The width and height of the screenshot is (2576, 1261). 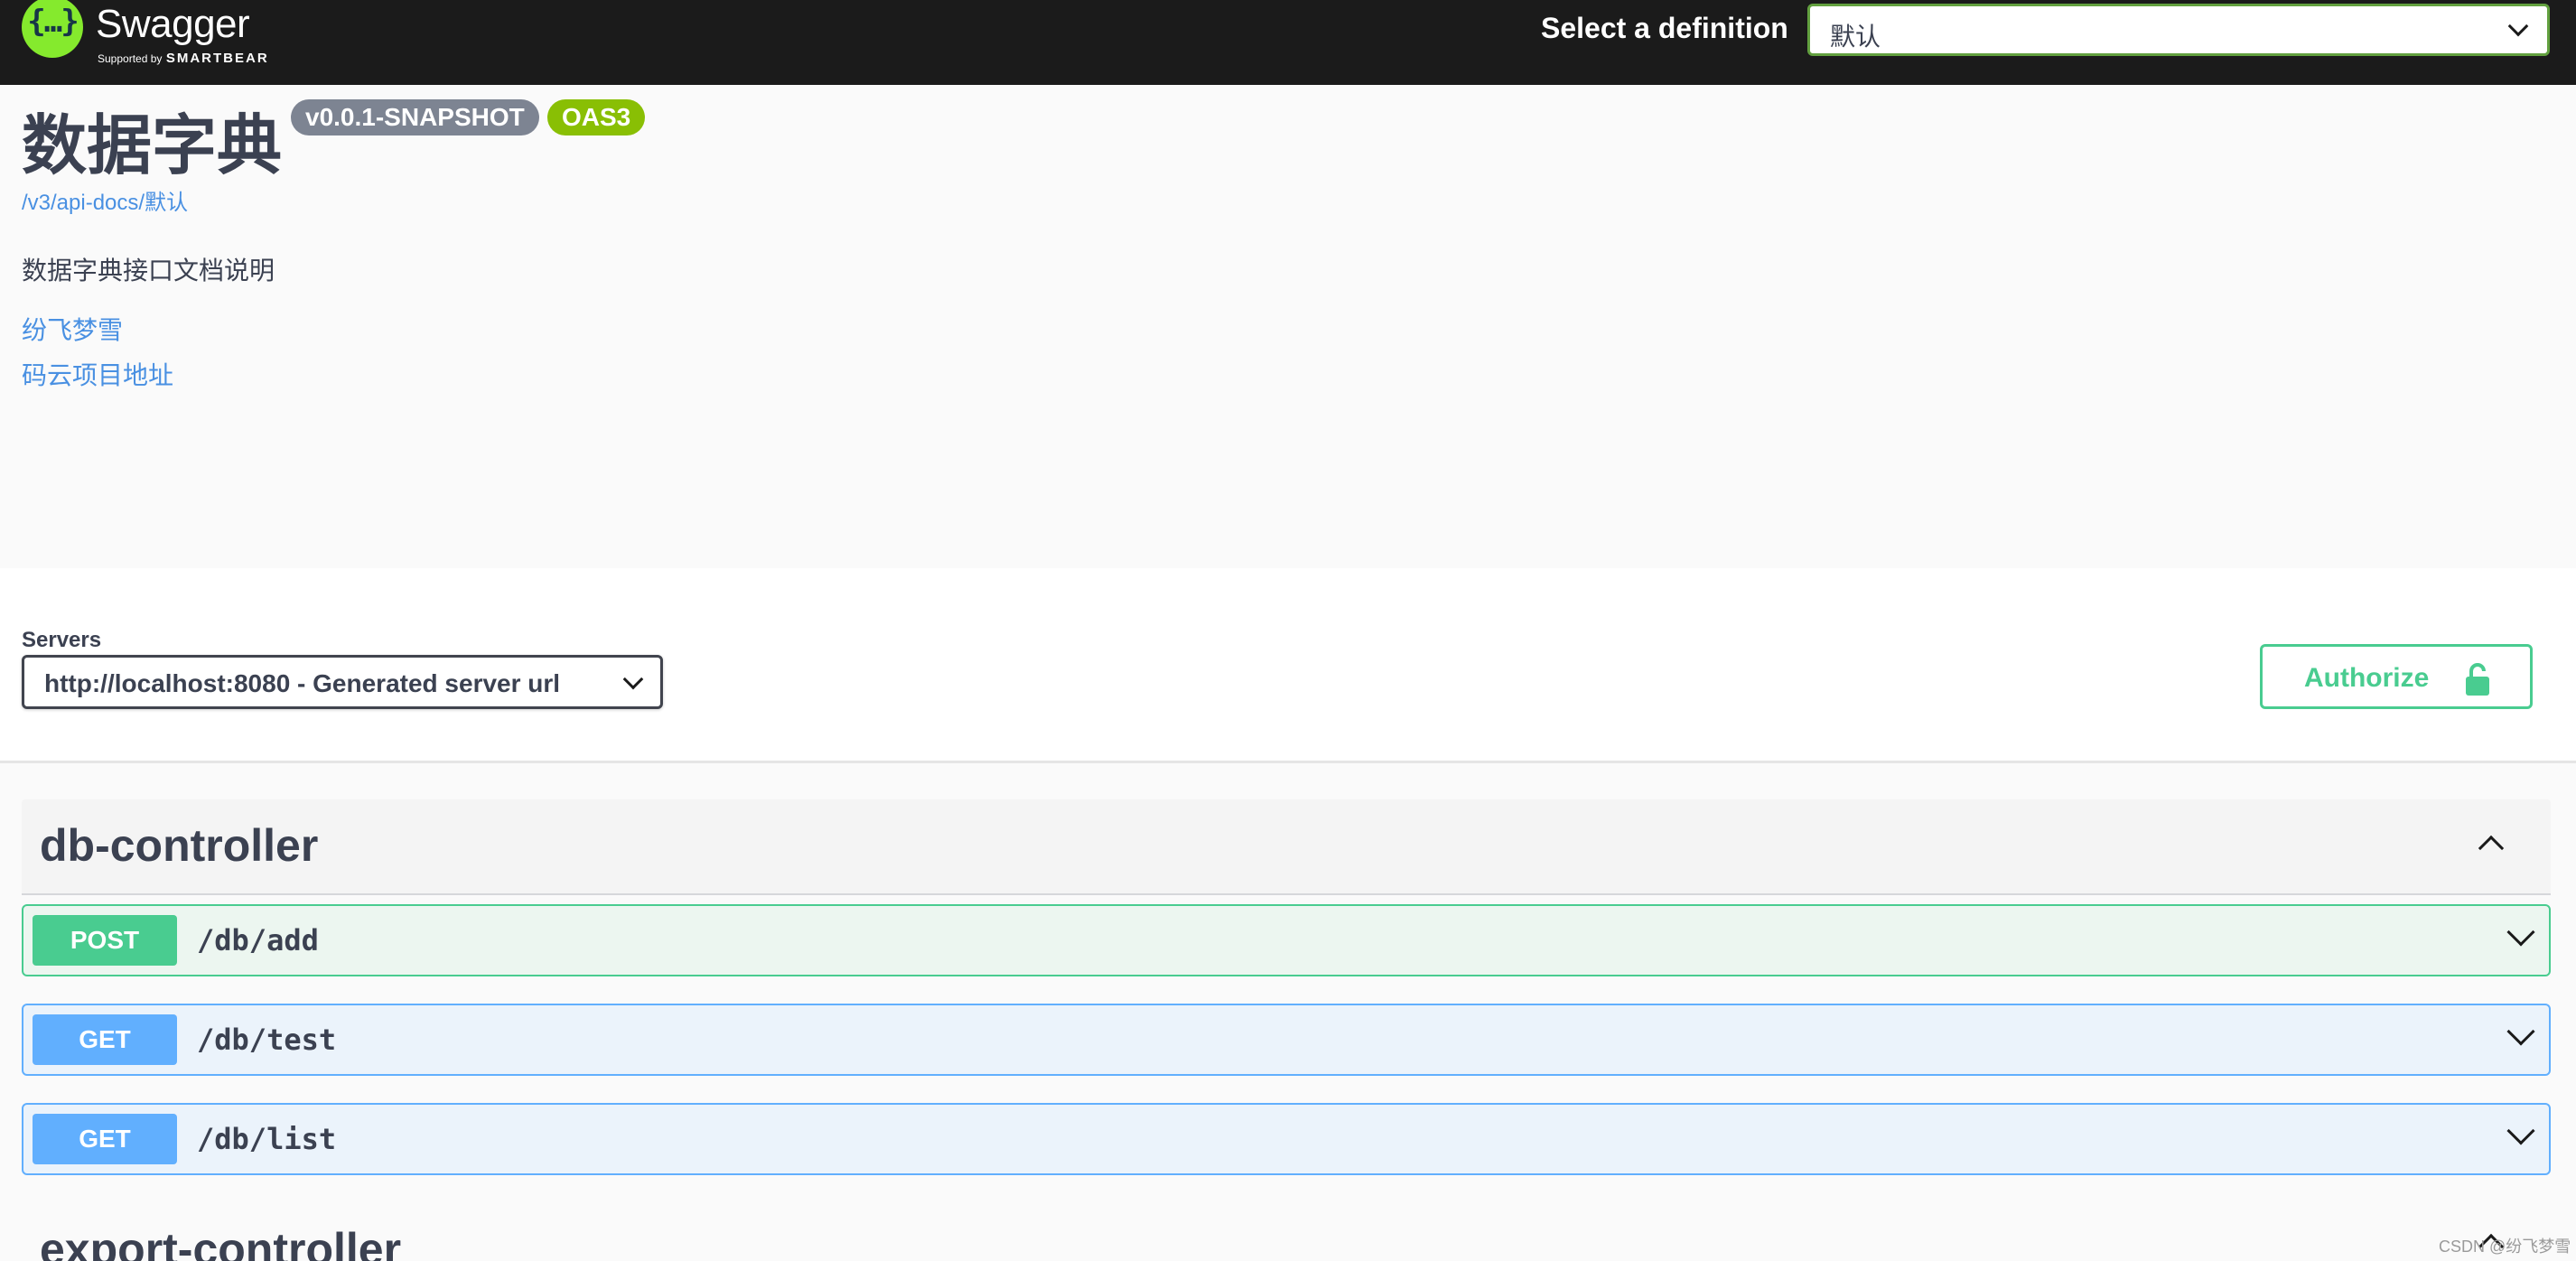 What do you see at coordinates (1664, 28) in the screenshot?
I see `definition-label: Select a definition` at bounding box center [1664, 28].